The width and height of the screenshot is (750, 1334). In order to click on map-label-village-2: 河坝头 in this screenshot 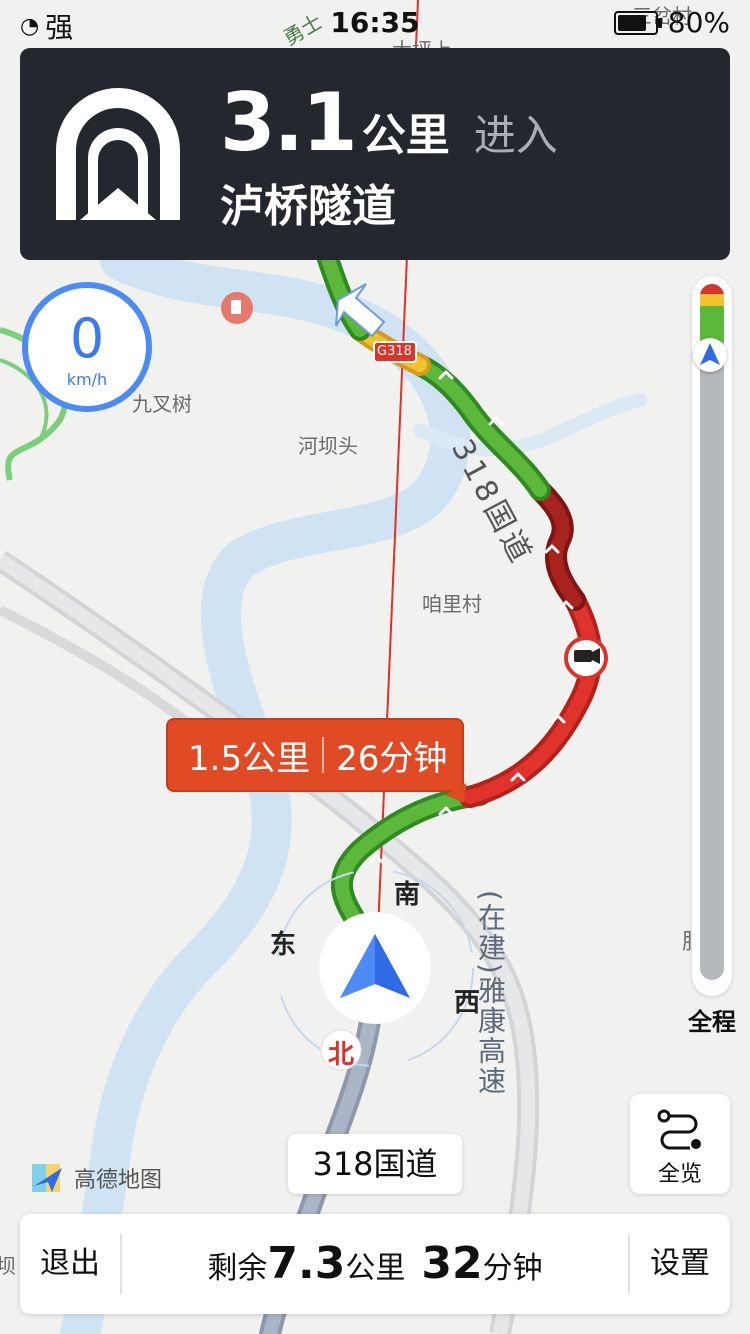, I will do `click(328, 446)`.